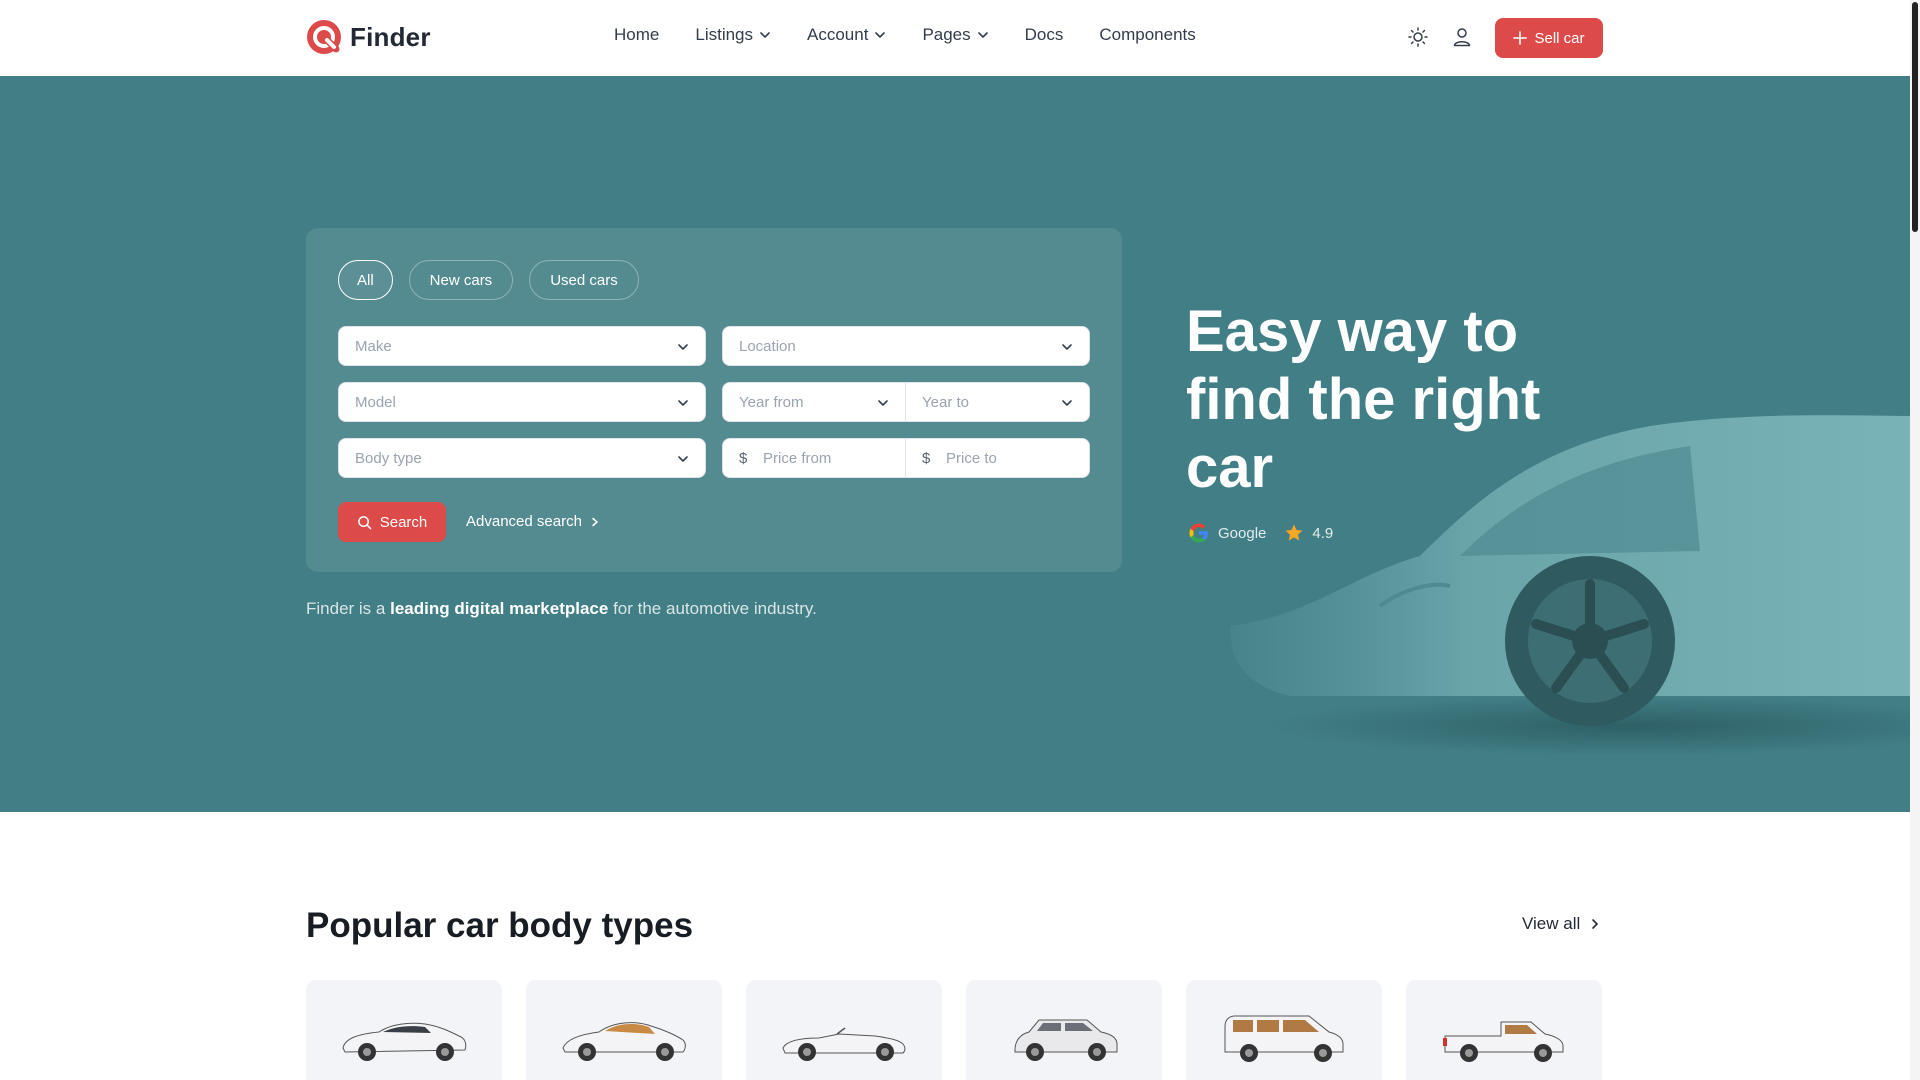  Describe the element at coordinates (797, 458) in the screenshot. I see `price-from-placeholder: Price from` at that location.